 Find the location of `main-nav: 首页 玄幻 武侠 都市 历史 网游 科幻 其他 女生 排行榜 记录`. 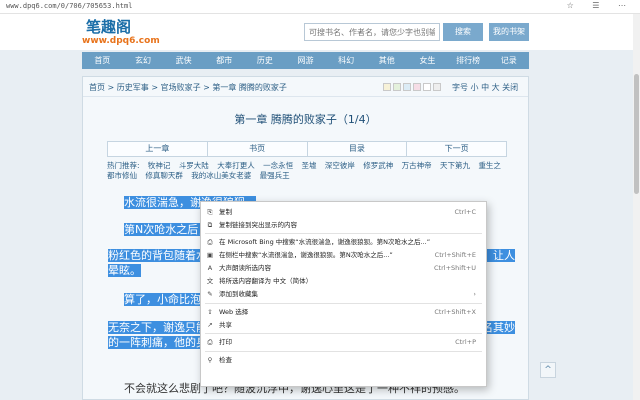

main-nav: 首页 玄幻 武侠 都市 历史 网游 科幻 其他 女生 排行榜 记录 is located at coordinates (305, 60).